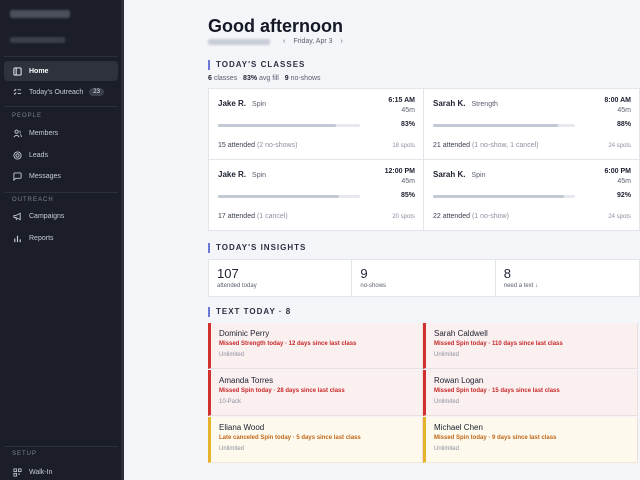 This screenshot has width=640, height=480. Describe the element at coordinates (623, 195) in the screenshot. I see `fill-percent: 92%` at that location.